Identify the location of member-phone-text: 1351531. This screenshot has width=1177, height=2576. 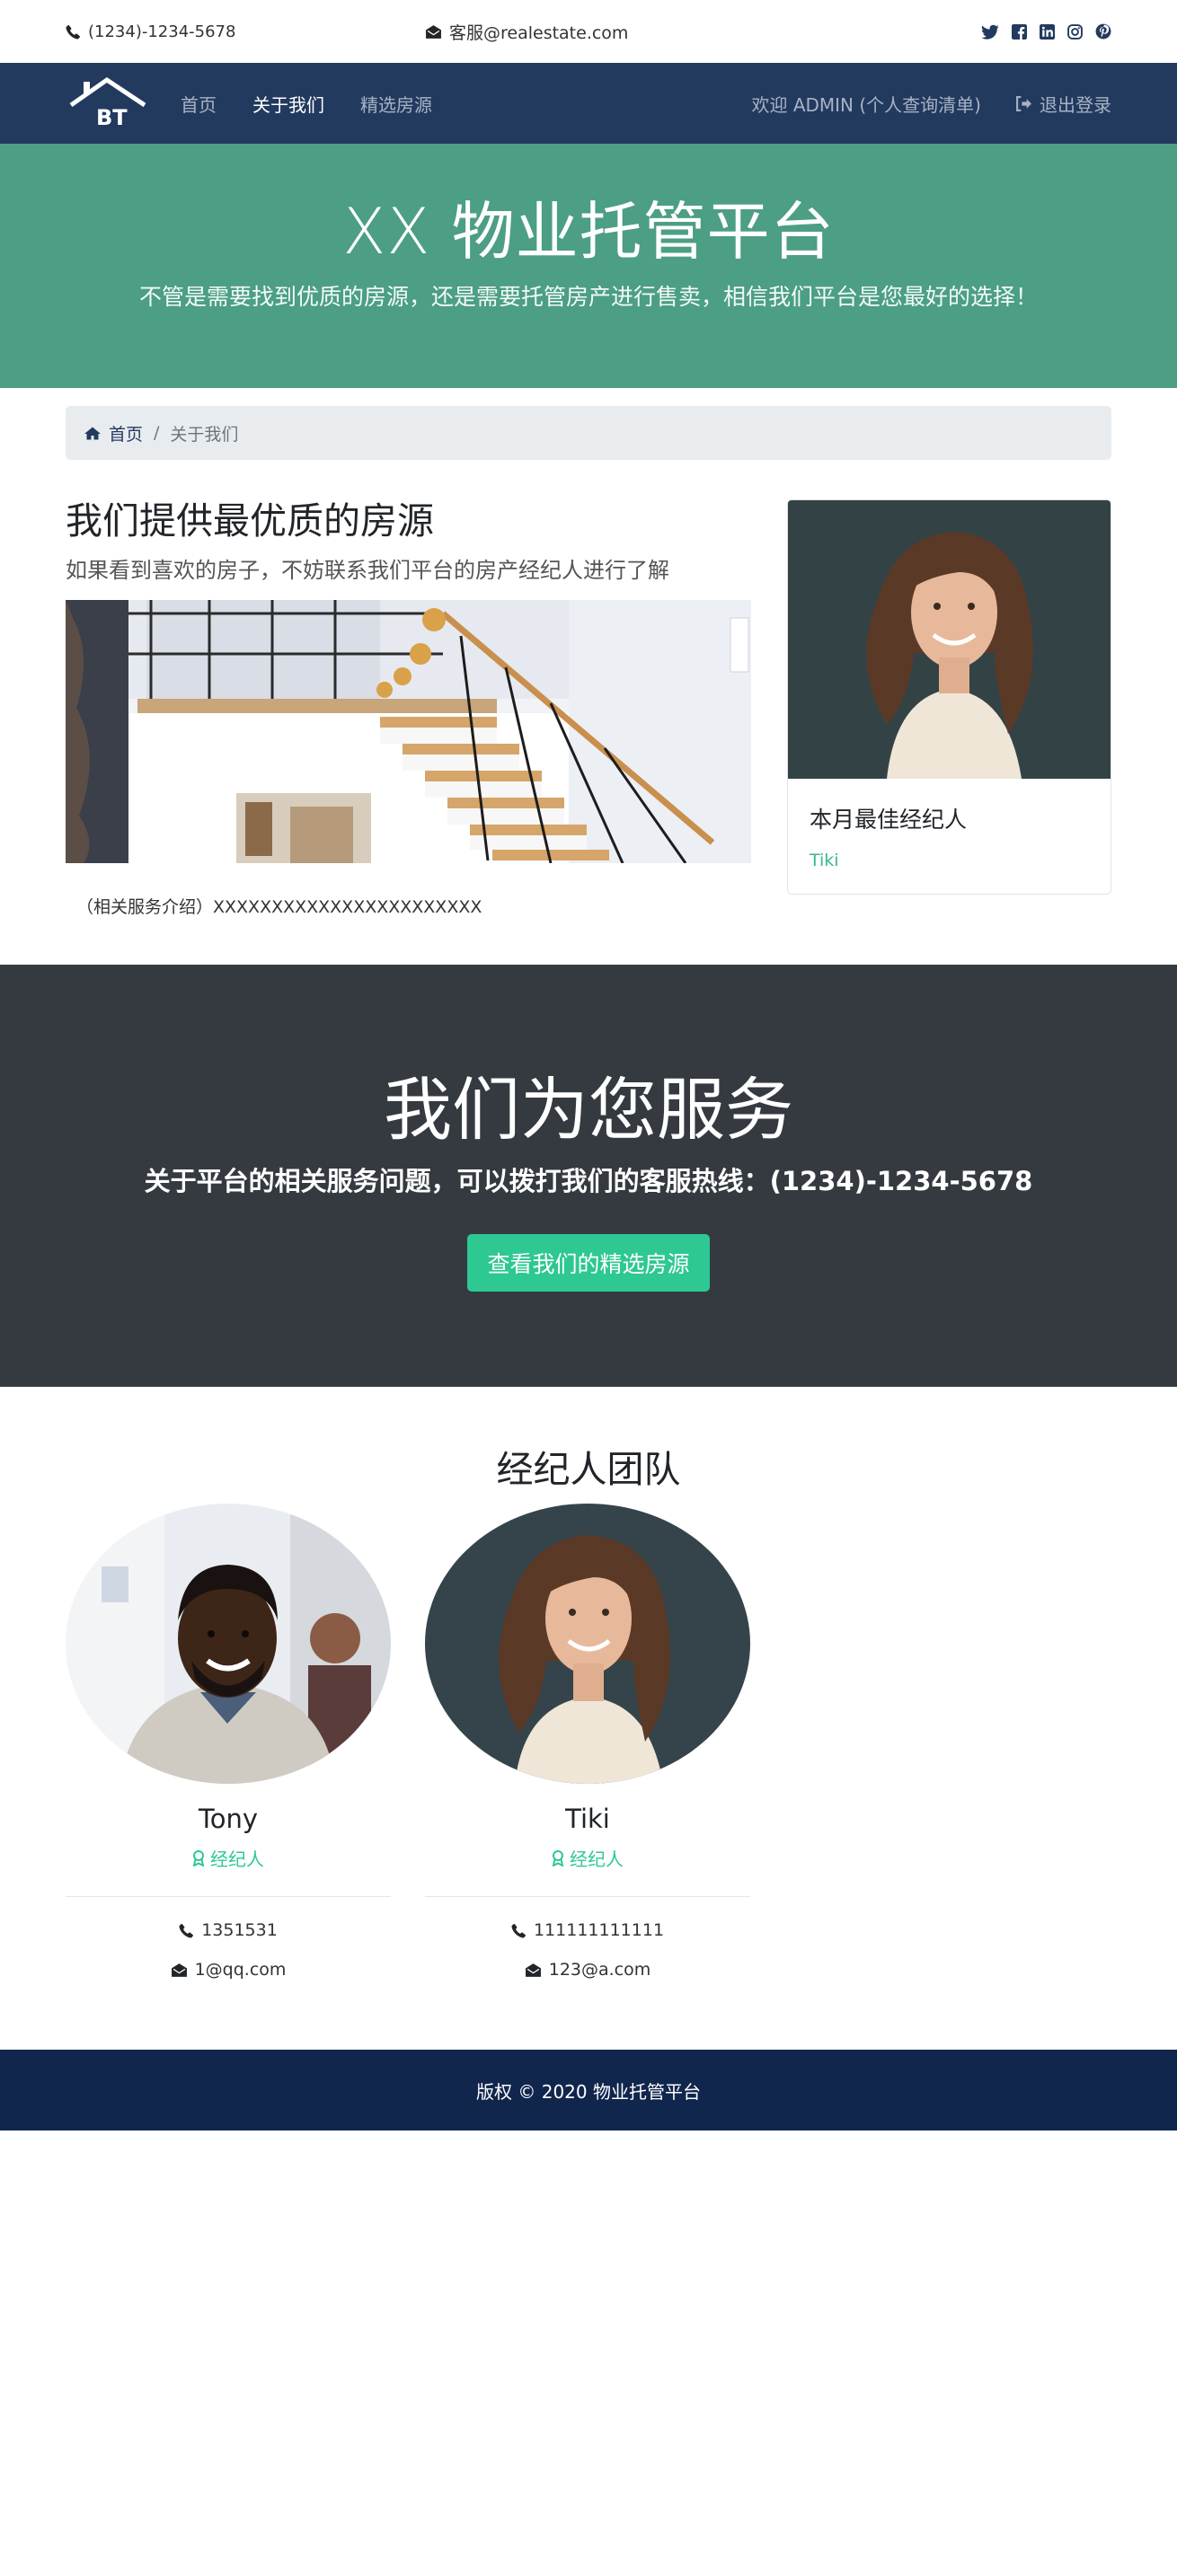
(239, 1930).